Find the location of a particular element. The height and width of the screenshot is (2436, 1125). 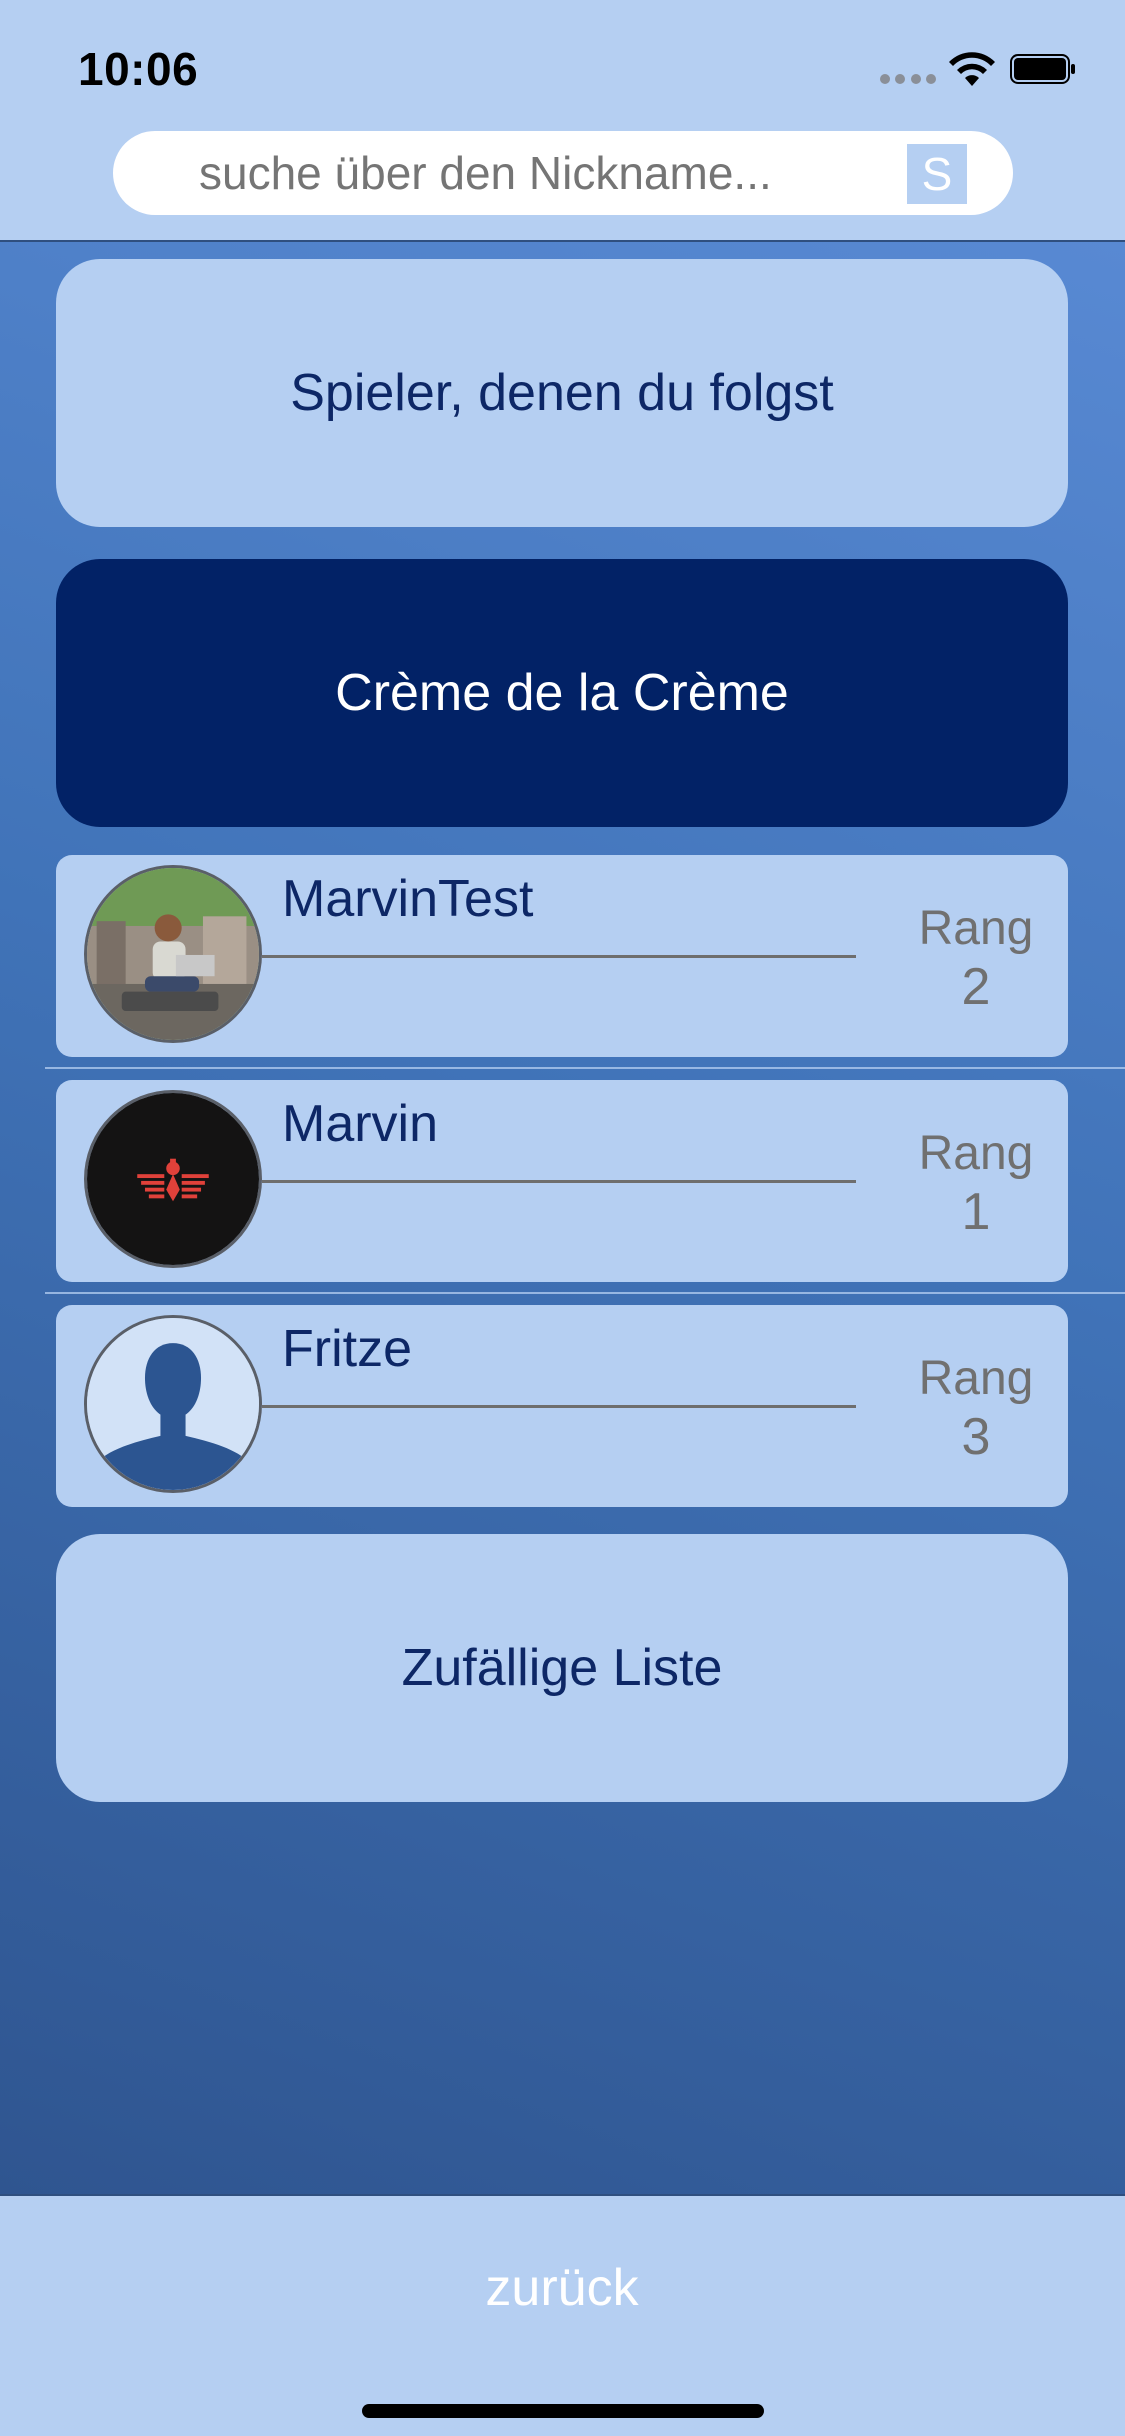

battery-icon is located at coordinates (1042, 69).